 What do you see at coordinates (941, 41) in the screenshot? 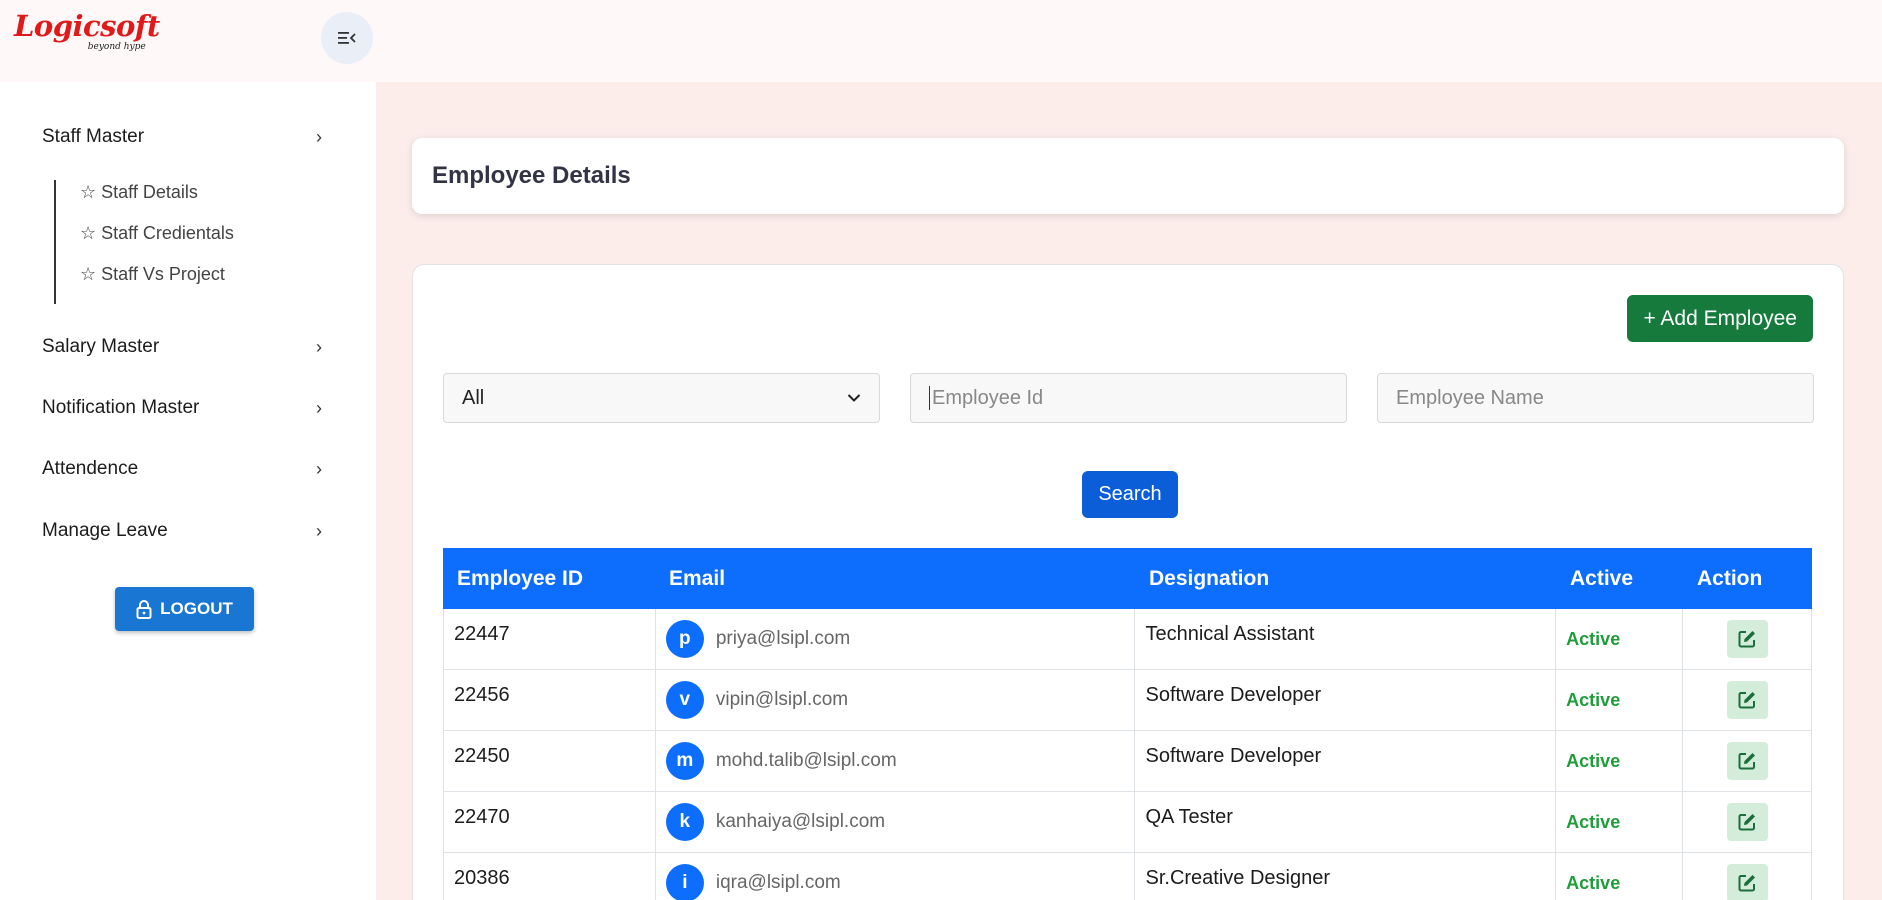
I see `top-header: Logicsoft beyond hype` at bounding box center [941, 41].